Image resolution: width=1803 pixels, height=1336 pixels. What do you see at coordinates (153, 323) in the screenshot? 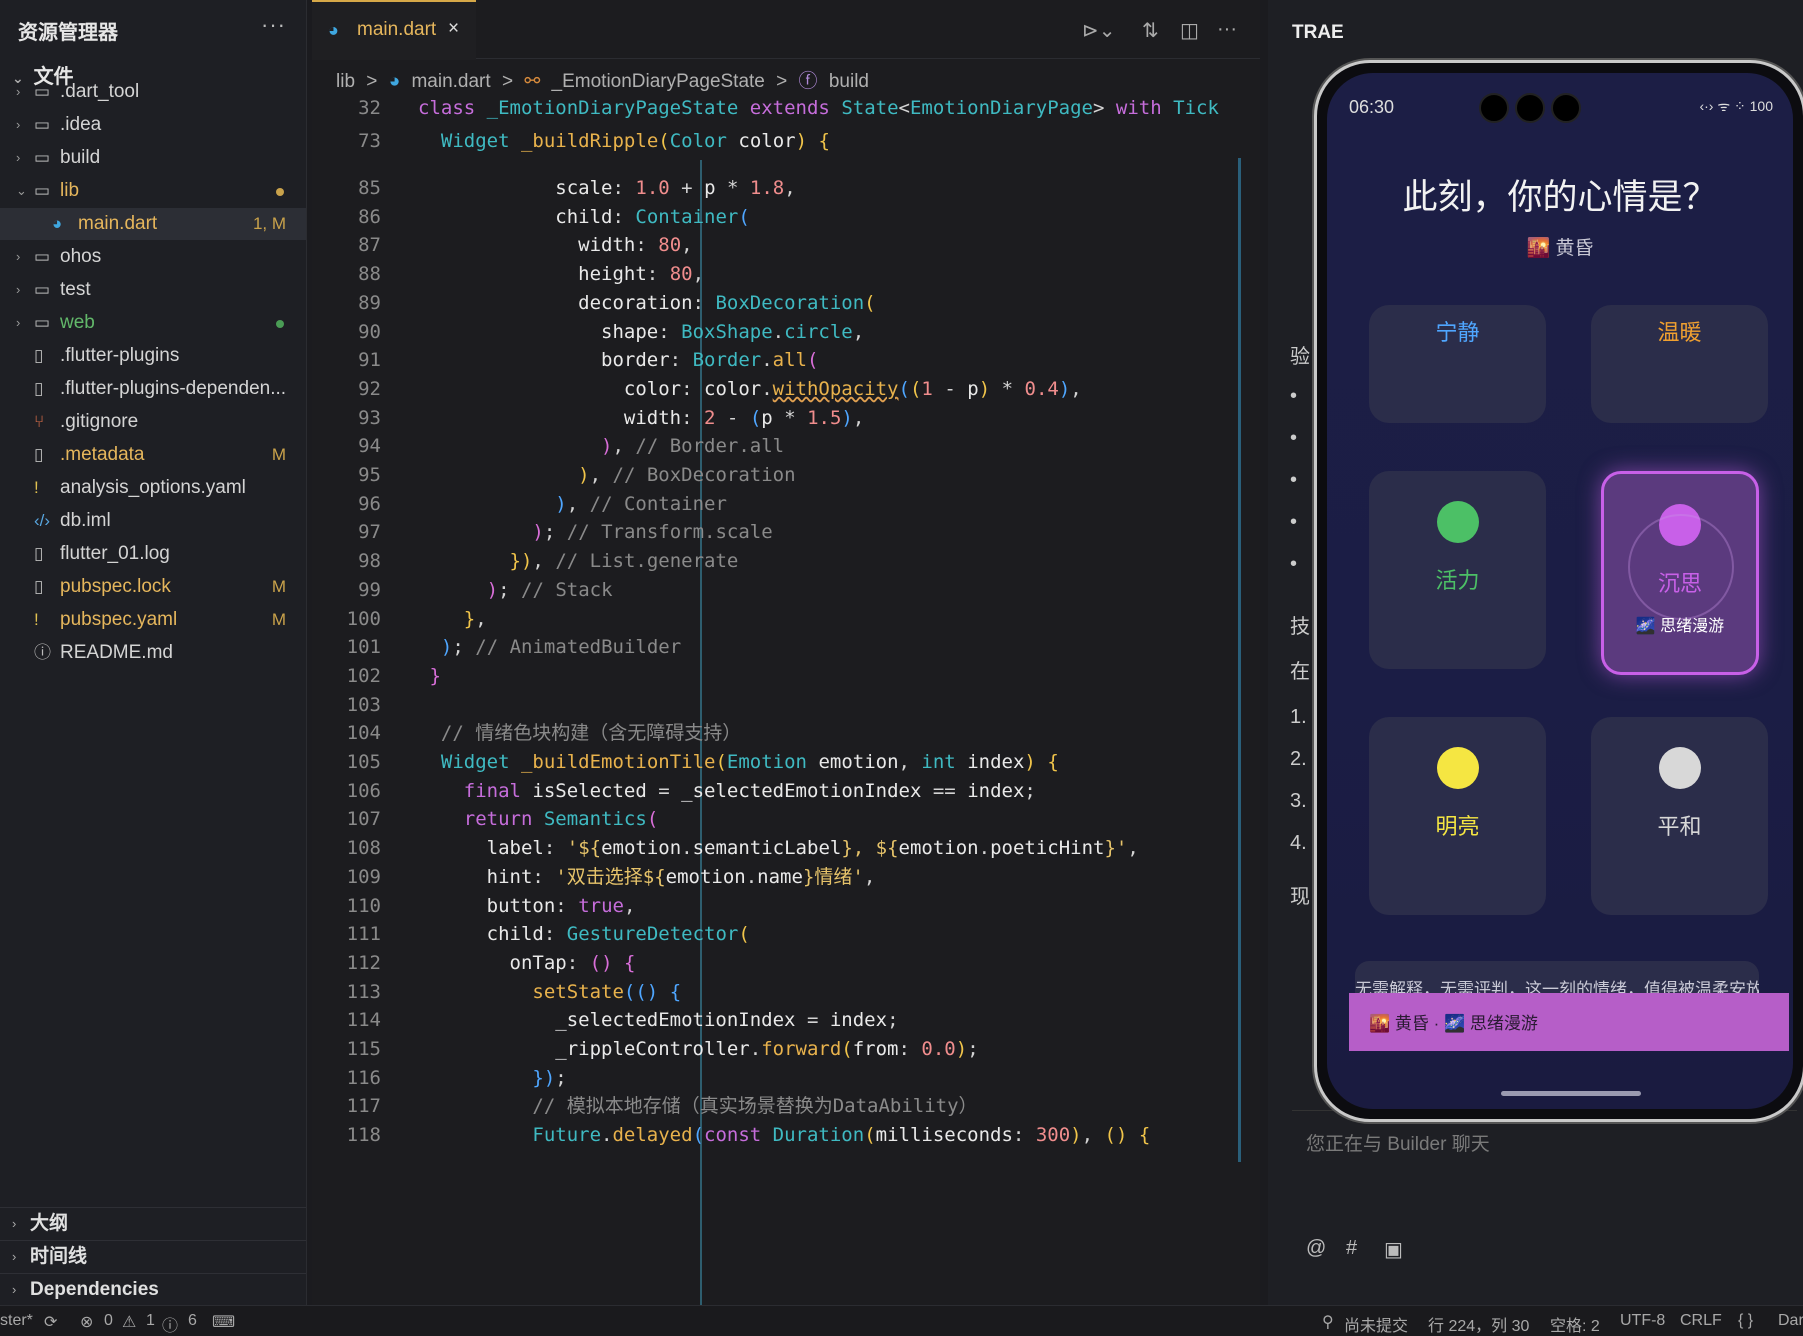
I see `tree-item: › ▭ web` at bounding box center [153, 323].